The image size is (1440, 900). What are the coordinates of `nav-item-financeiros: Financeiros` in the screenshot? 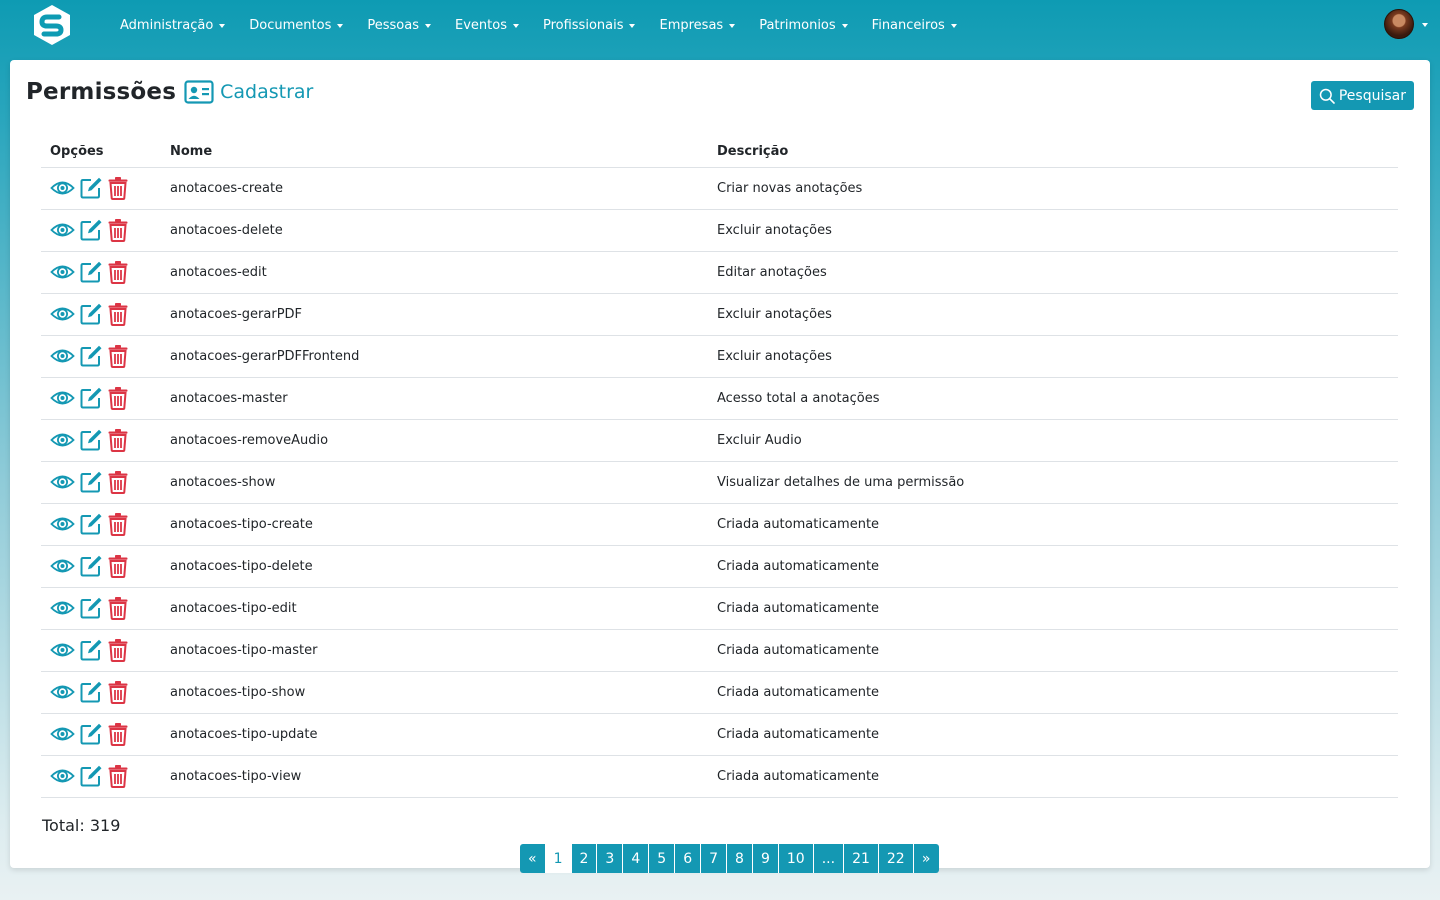 It's located at (914, 25).